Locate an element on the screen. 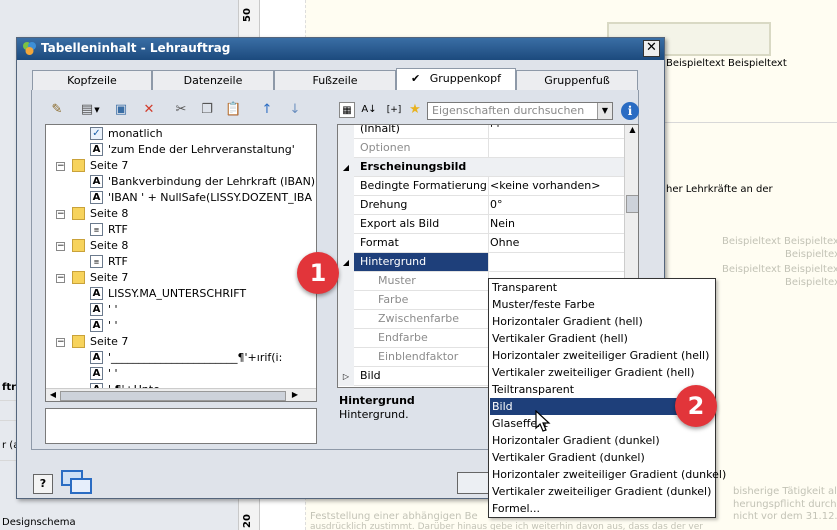 The image size is (837, 530). close-button: ✕ is located at coordinates (651, 48).